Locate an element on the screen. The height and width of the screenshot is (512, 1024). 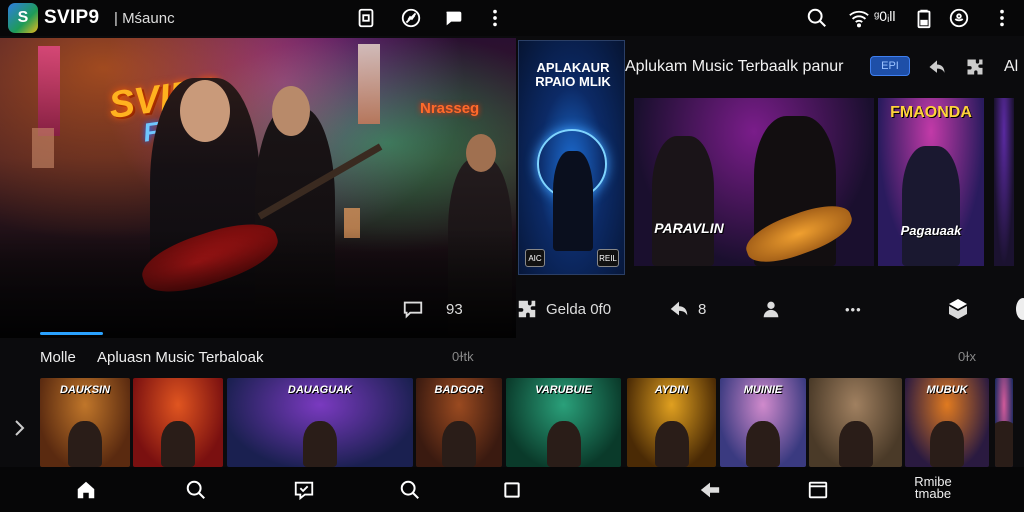
thumbnail-card: MUINIE is located at coordinates (763, 422).